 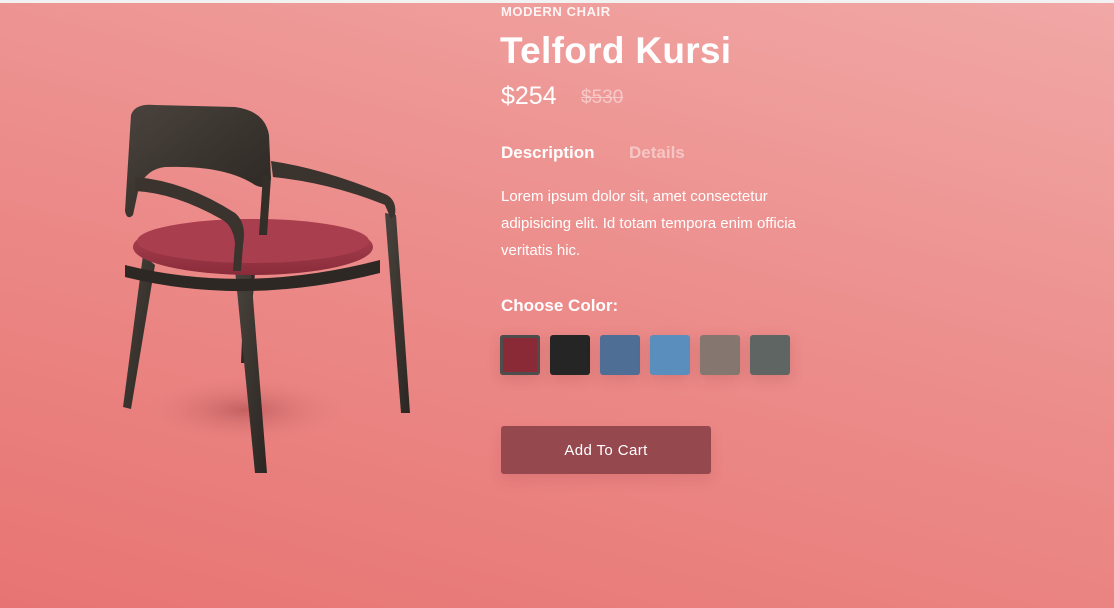 I want to click on product-category: MODERN CHAIR, so click(x=556, y=11).